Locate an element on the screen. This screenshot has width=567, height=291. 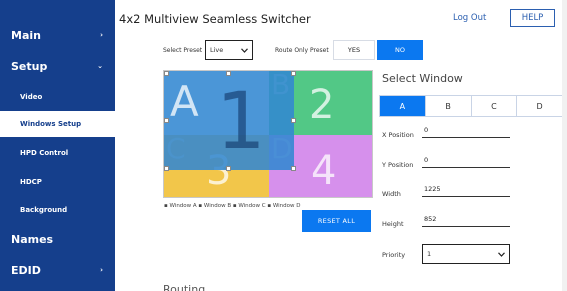
help-button: HELP is located at coordinates (532, 18).